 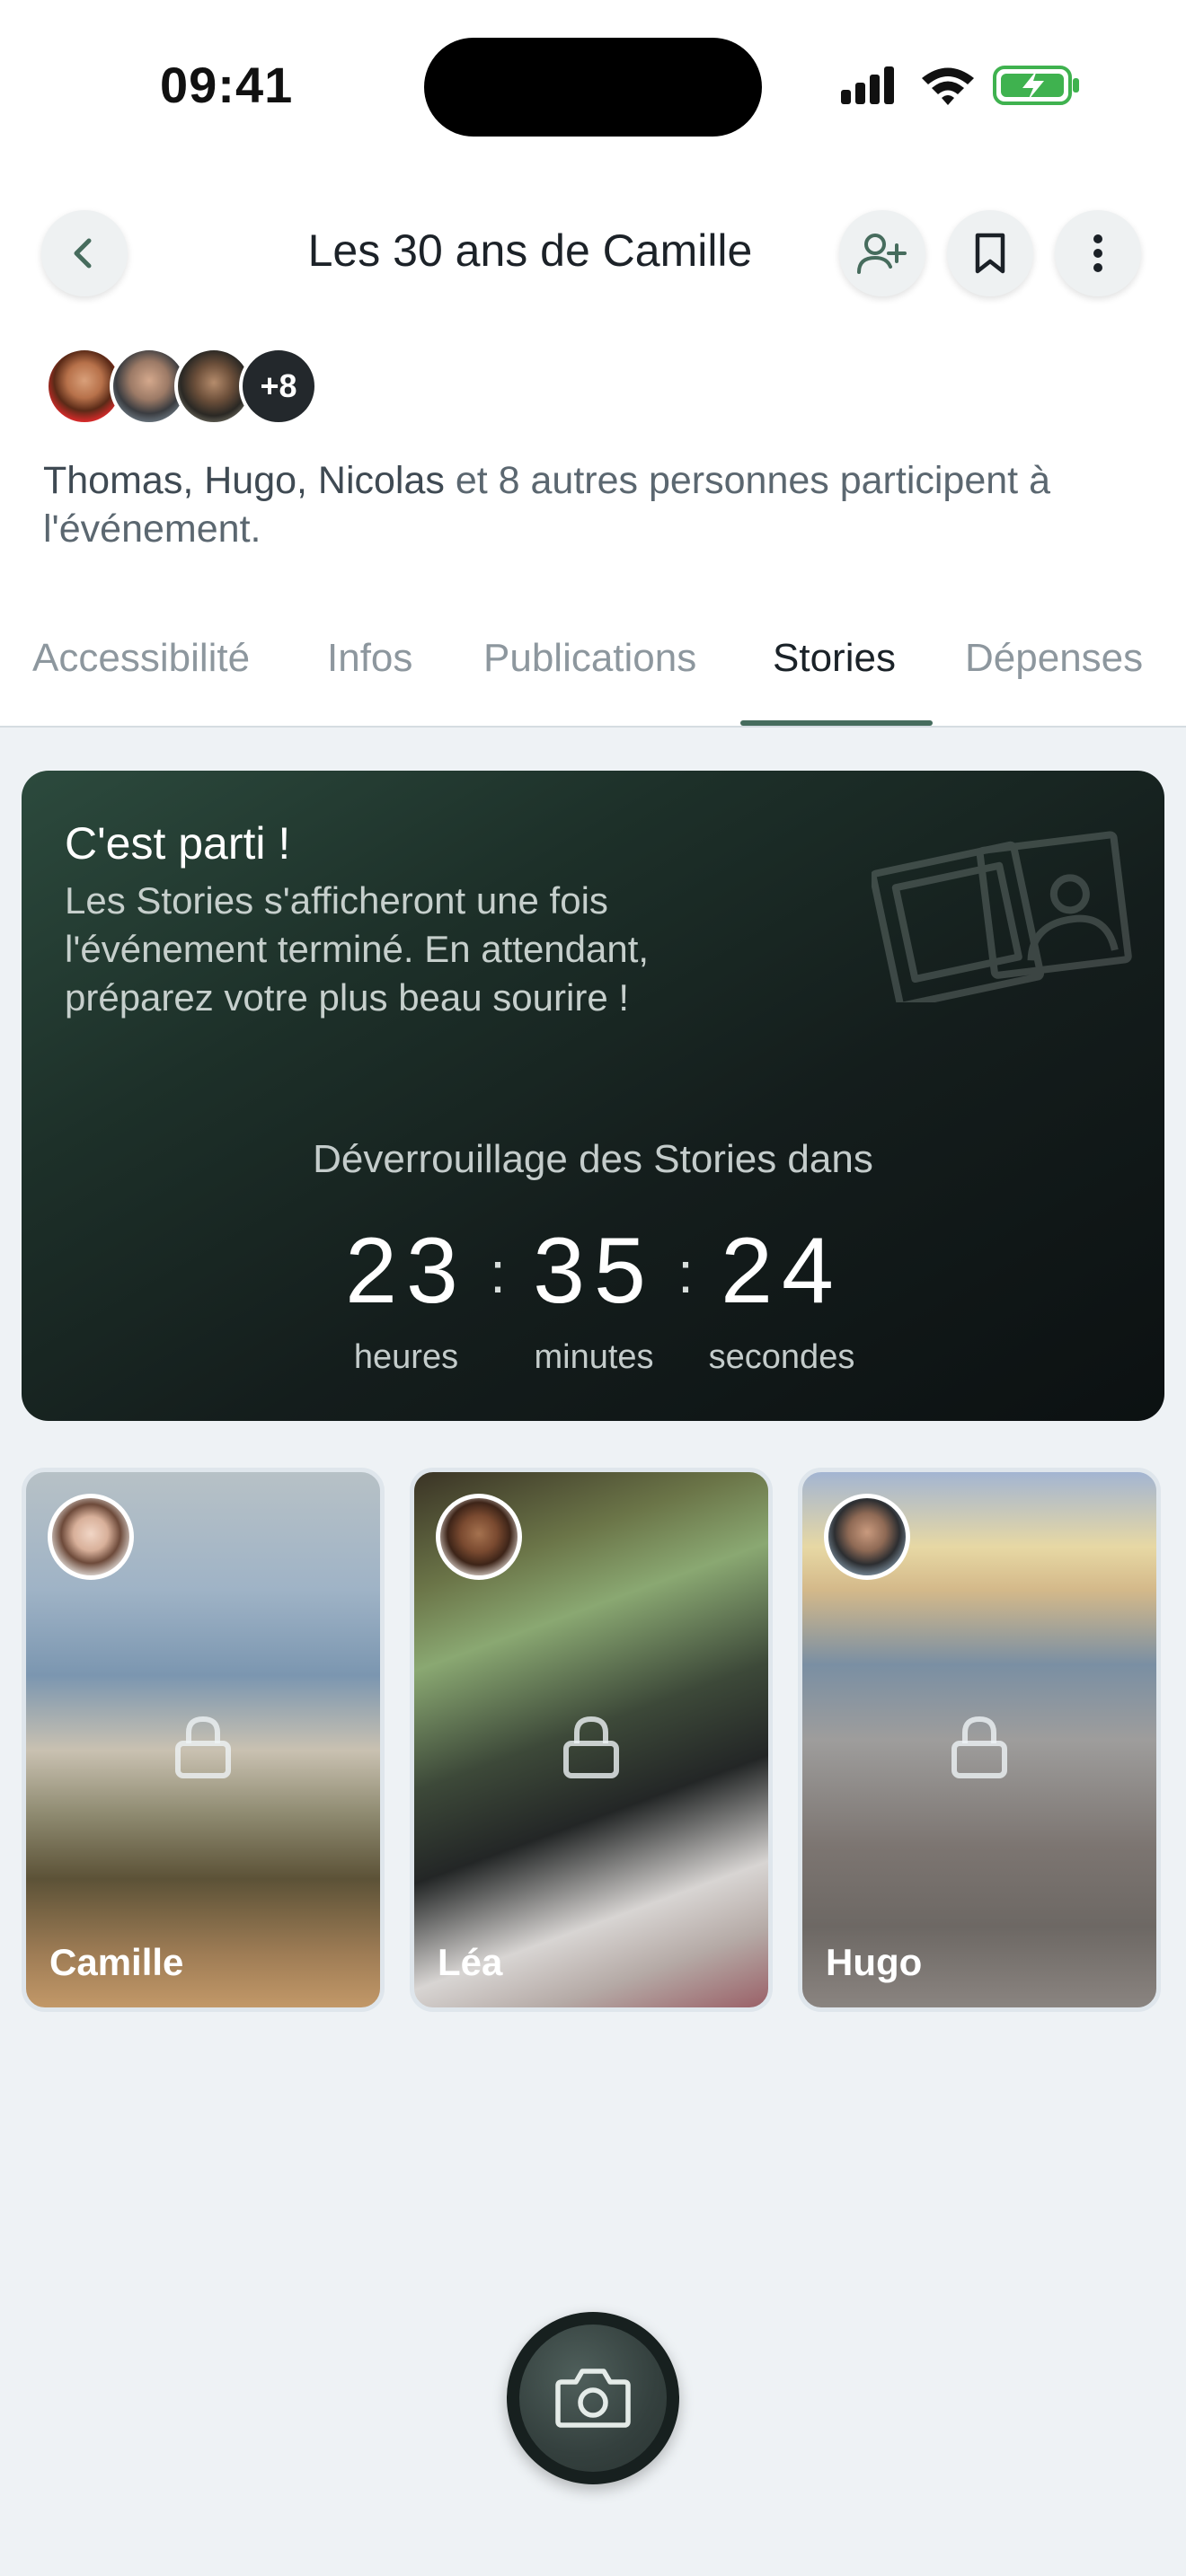 I want to click on story-name: Léa, so click(x=470, y=1962).